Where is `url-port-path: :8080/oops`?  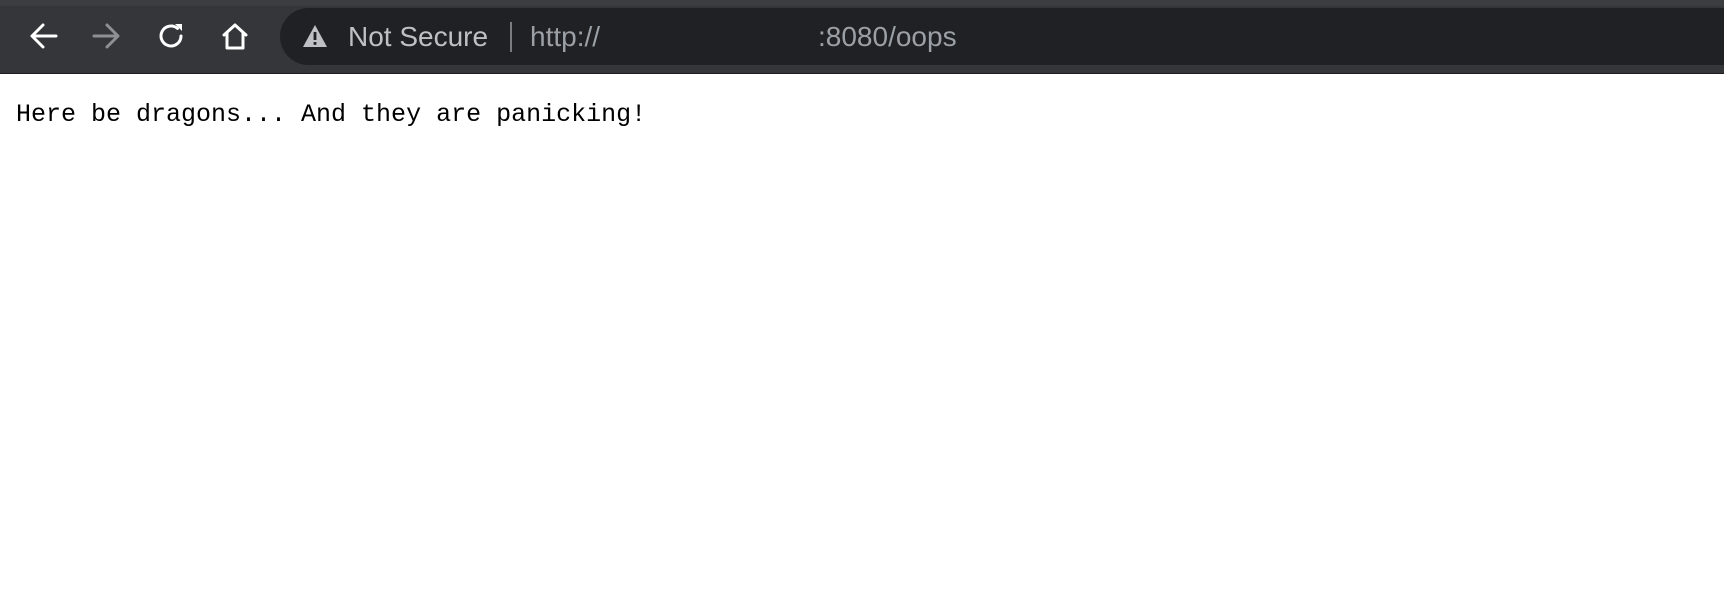
url-port-path: :8080/oops is located at coordinates (887, 36).